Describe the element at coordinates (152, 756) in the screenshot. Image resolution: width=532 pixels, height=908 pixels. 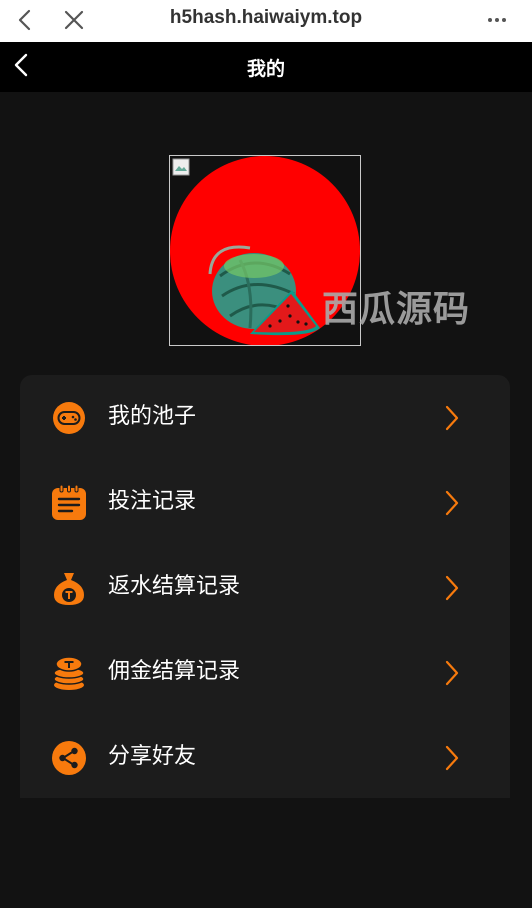
I see `menu-item-label: 分享好友` at that location.